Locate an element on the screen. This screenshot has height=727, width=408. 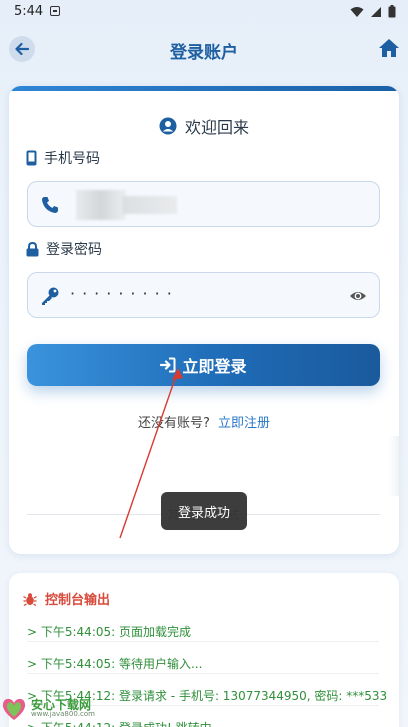
heart-logo-icon is located at coordinates (14, 709).